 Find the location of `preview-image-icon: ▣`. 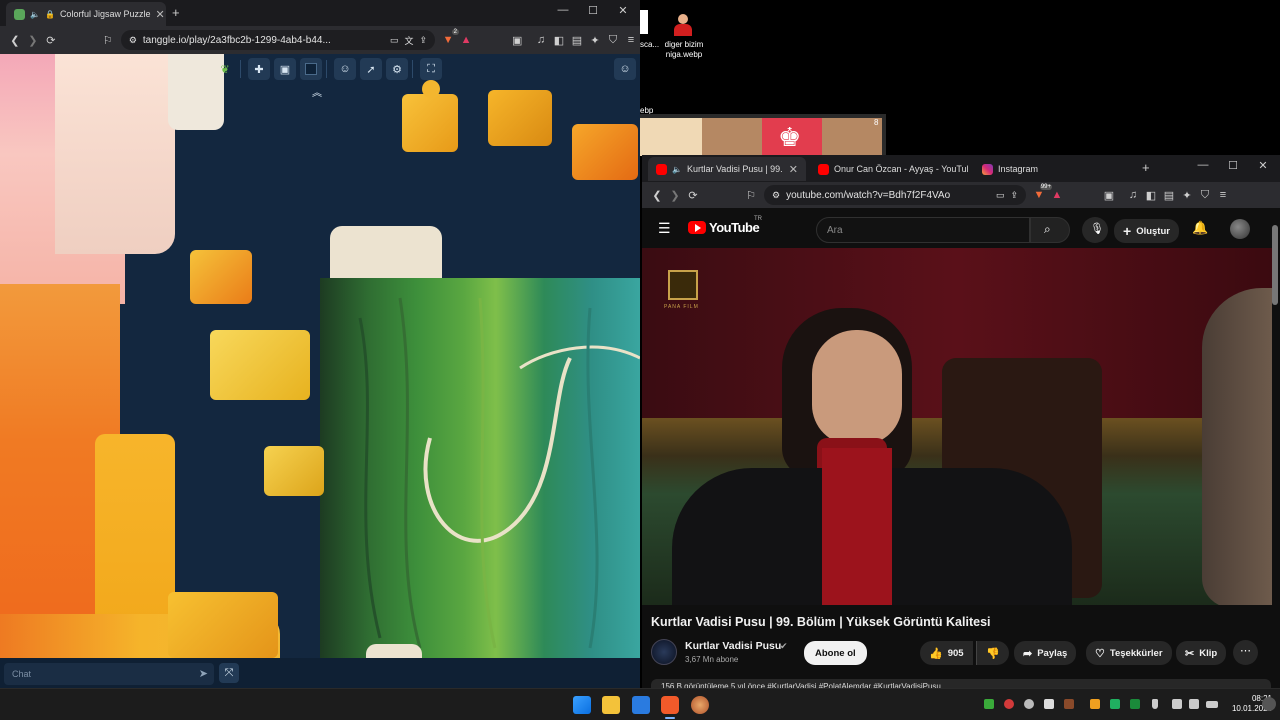

preview-image-icon: ▣ is located at coordinates (285, 69).